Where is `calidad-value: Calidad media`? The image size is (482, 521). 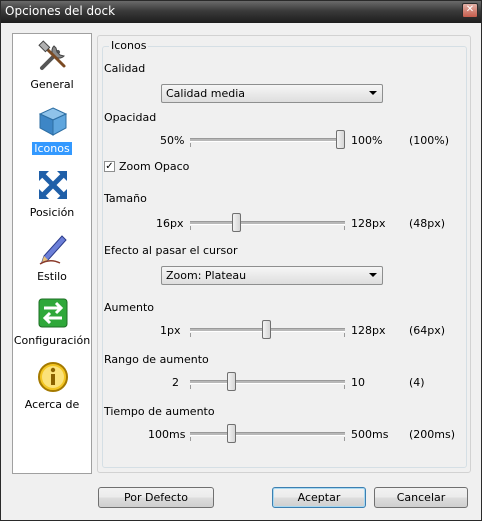
calidad-value: Calidad media is located at coordinates (205, 93).